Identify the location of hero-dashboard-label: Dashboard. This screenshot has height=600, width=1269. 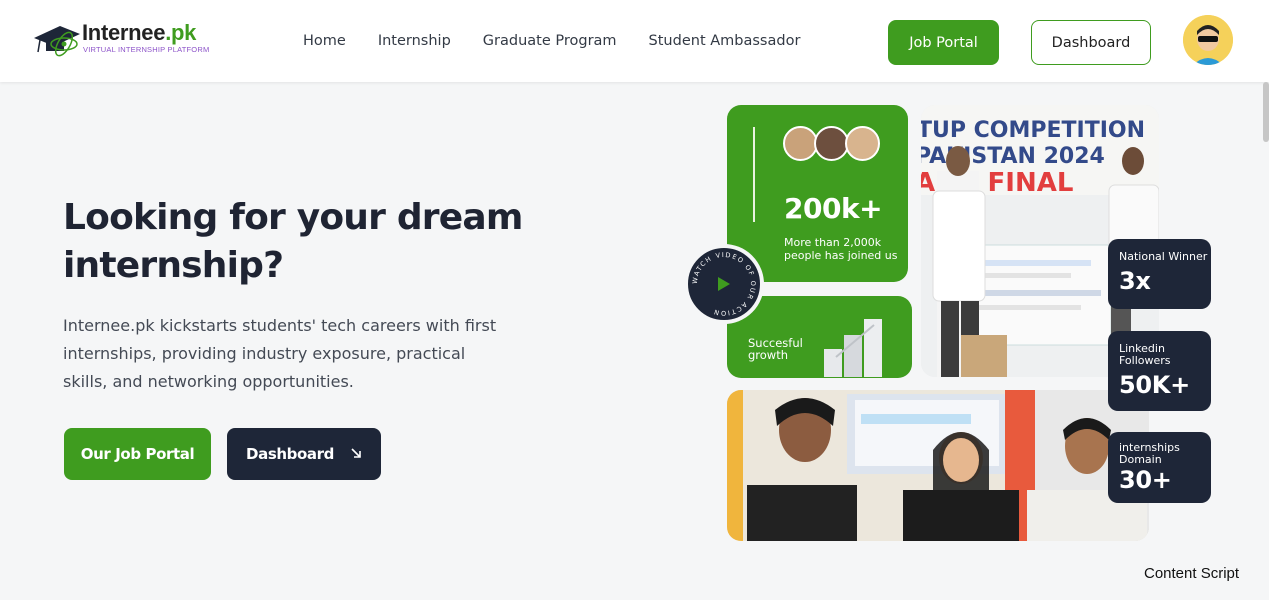
(290, 454).